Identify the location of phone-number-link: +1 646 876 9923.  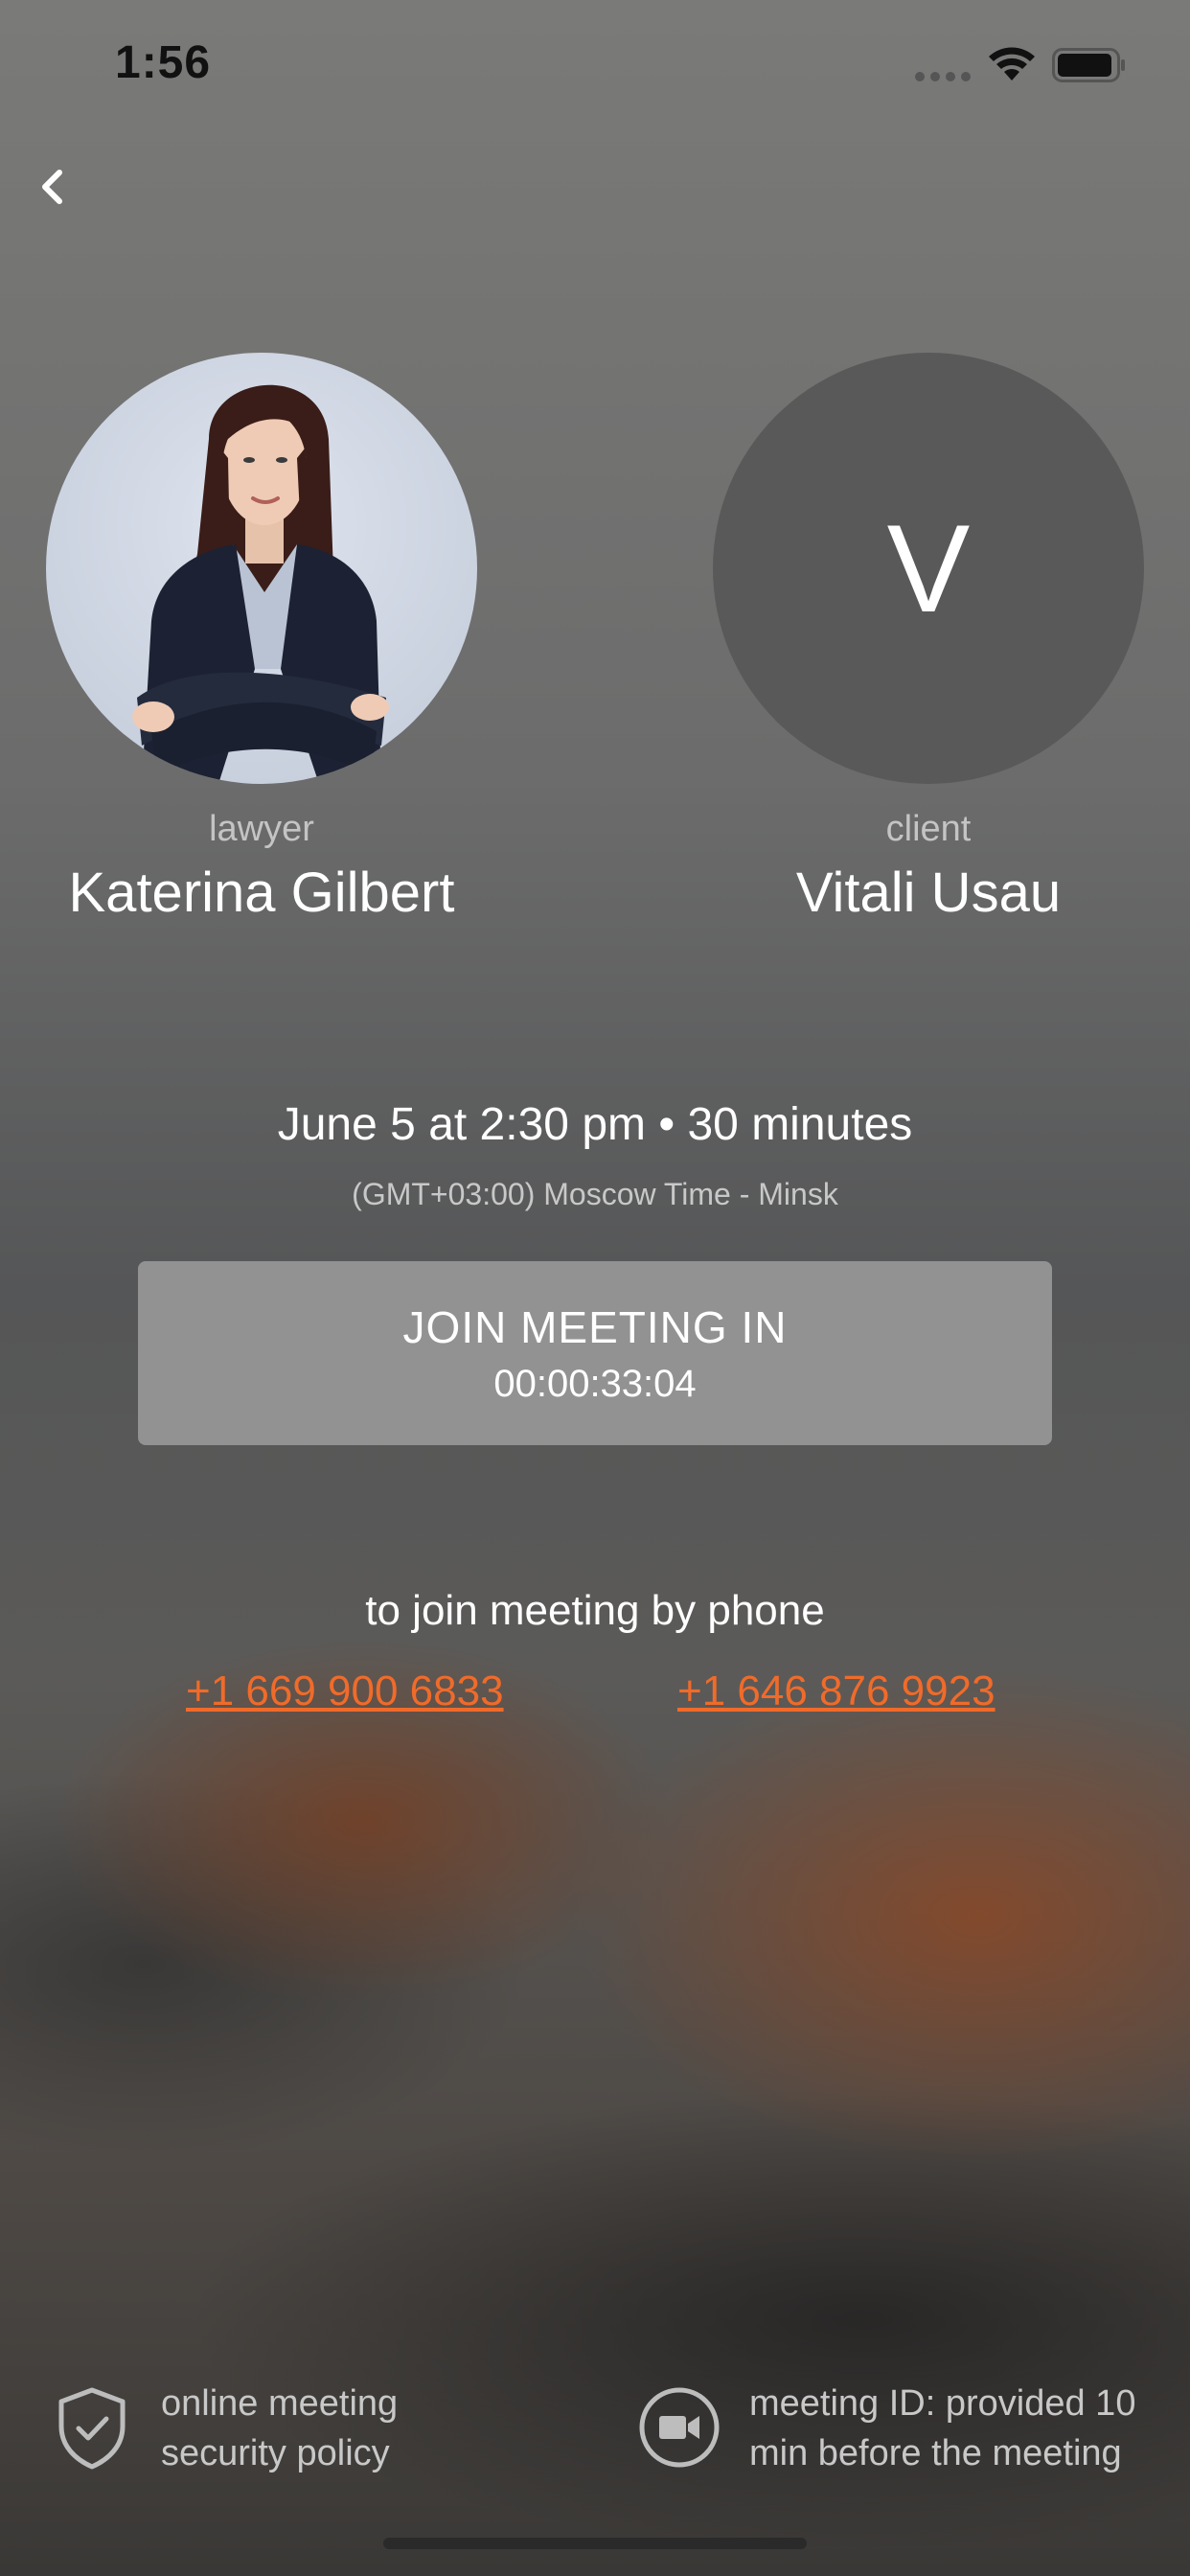
(836, 1691).